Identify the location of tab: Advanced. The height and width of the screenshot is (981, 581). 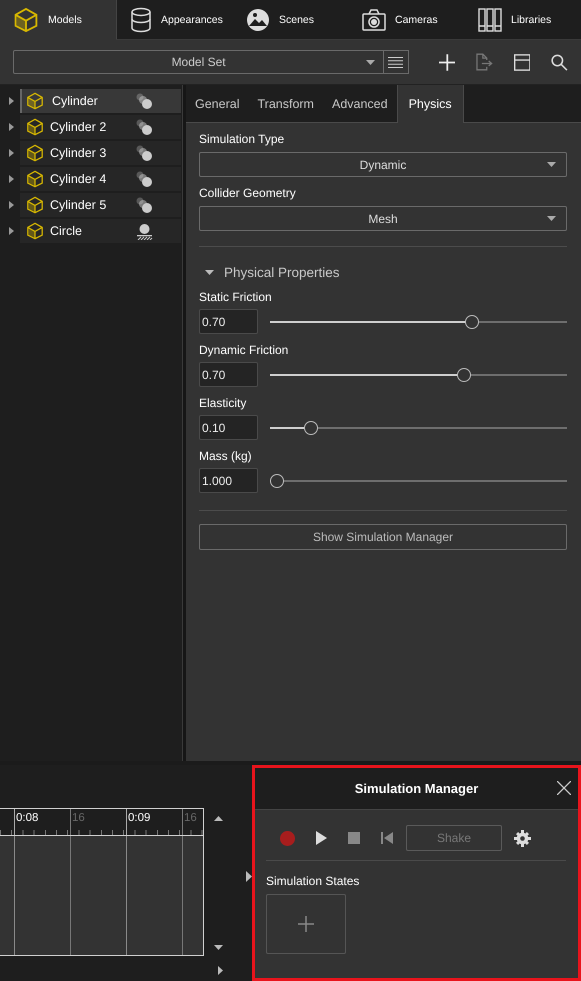
(359, 103).